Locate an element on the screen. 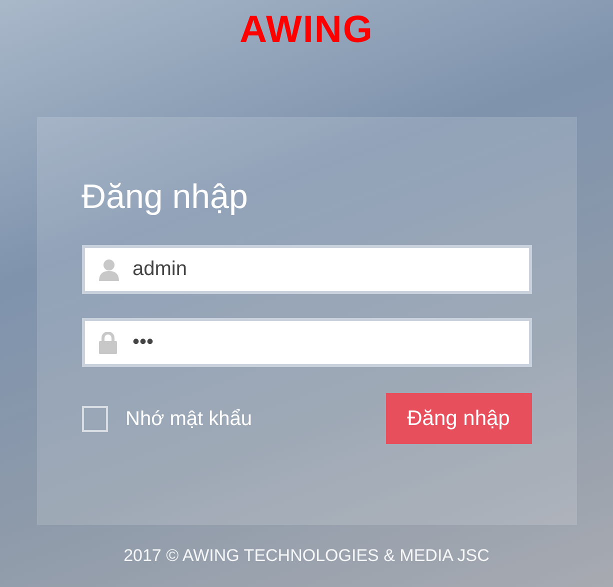 The image size is (613, 587). username-field: admin is located at coordinates (307, 269).